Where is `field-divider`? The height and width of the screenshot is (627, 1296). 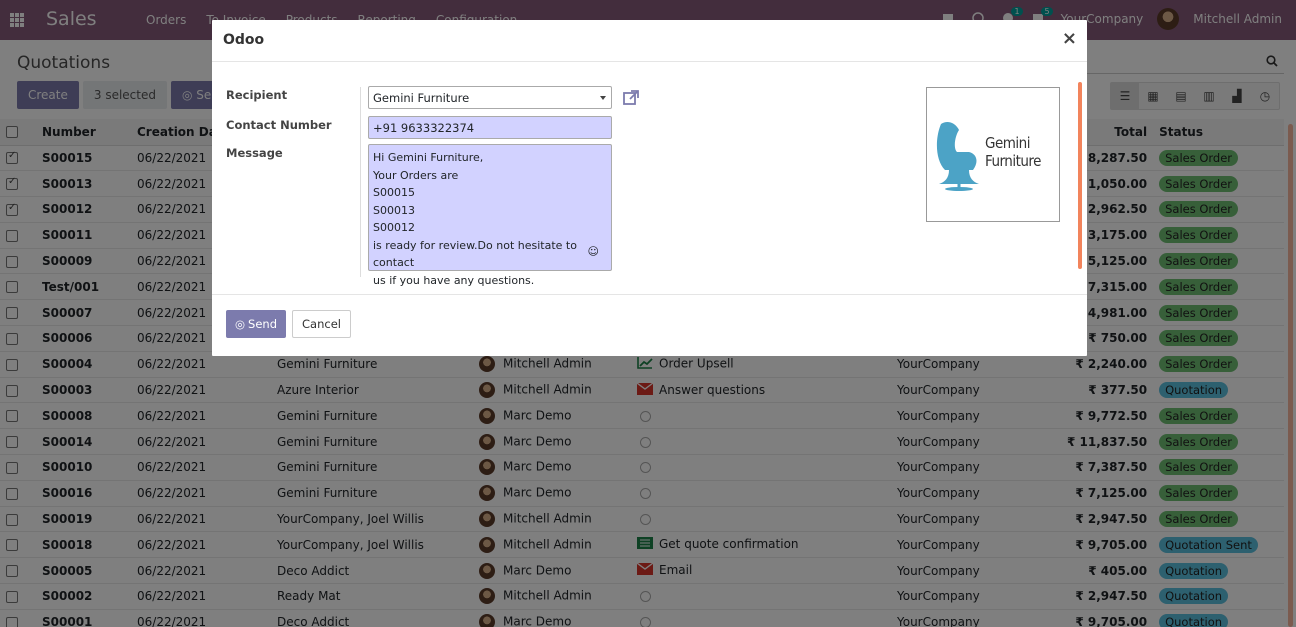
field-divider is located at coordinates (360, 182).